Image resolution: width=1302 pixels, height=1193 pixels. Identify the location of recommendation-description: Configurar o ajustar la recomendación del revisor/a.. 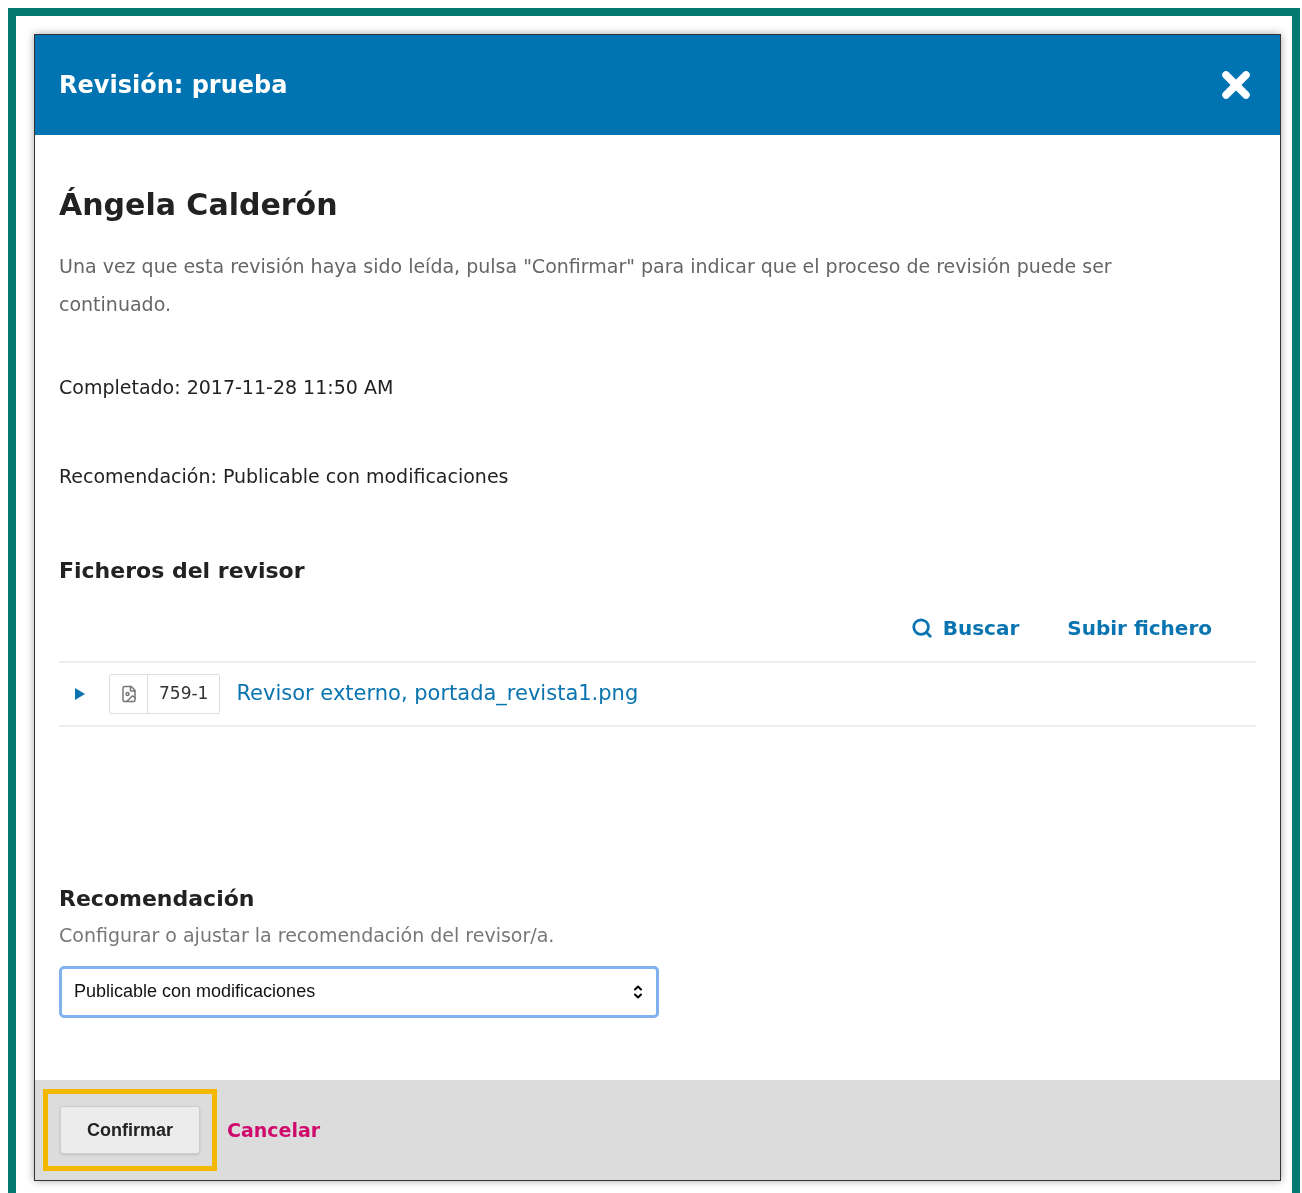
(307, 935).